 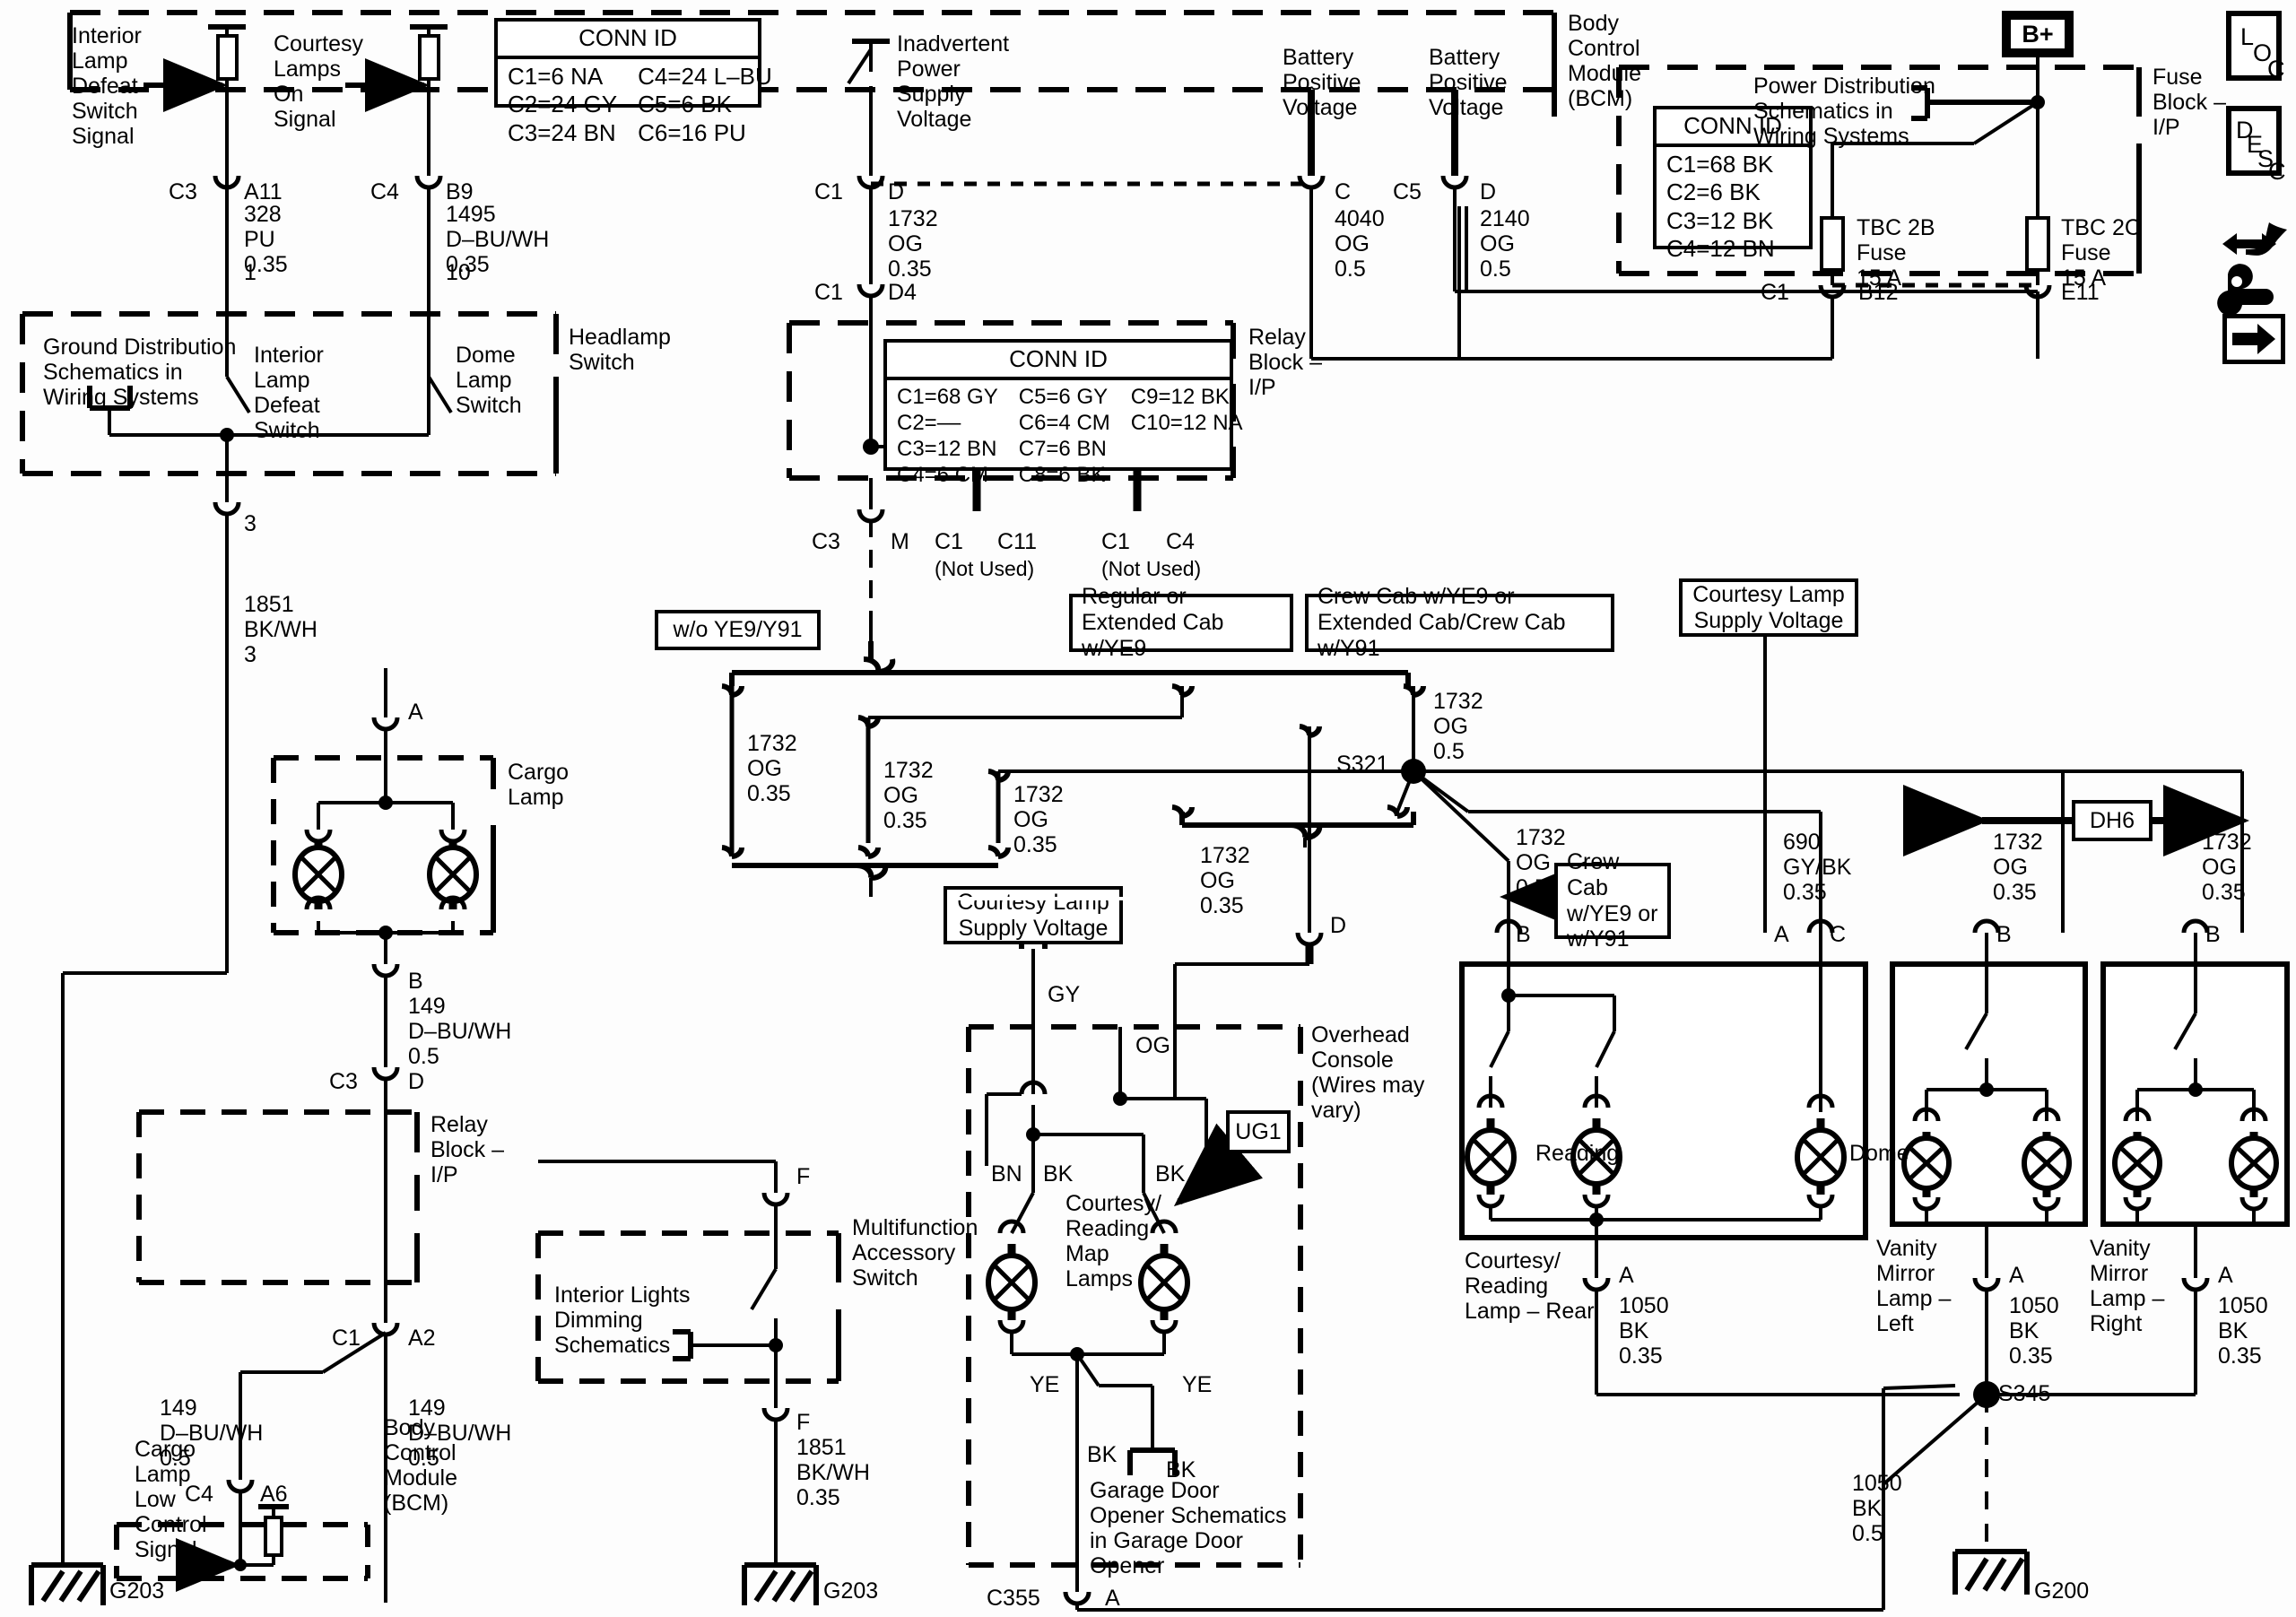 What do you see at coordinates (274, 1494) in the screenshot?
I see `connector-a6: A6` at bounding box center [274, 1494].